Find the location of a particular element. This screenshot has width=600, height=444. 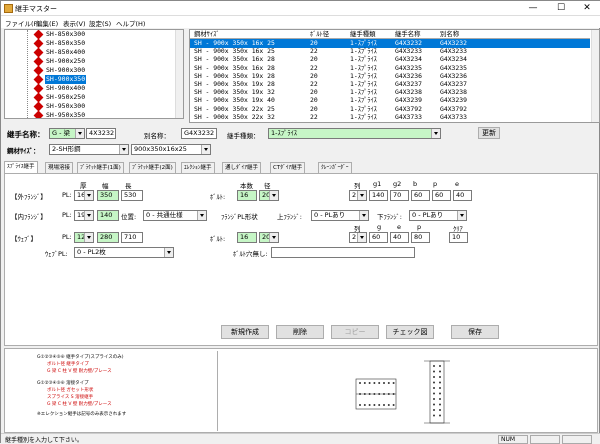

steel-kind-select: 2-SH形鋼 is located at coordinates (89, 149).